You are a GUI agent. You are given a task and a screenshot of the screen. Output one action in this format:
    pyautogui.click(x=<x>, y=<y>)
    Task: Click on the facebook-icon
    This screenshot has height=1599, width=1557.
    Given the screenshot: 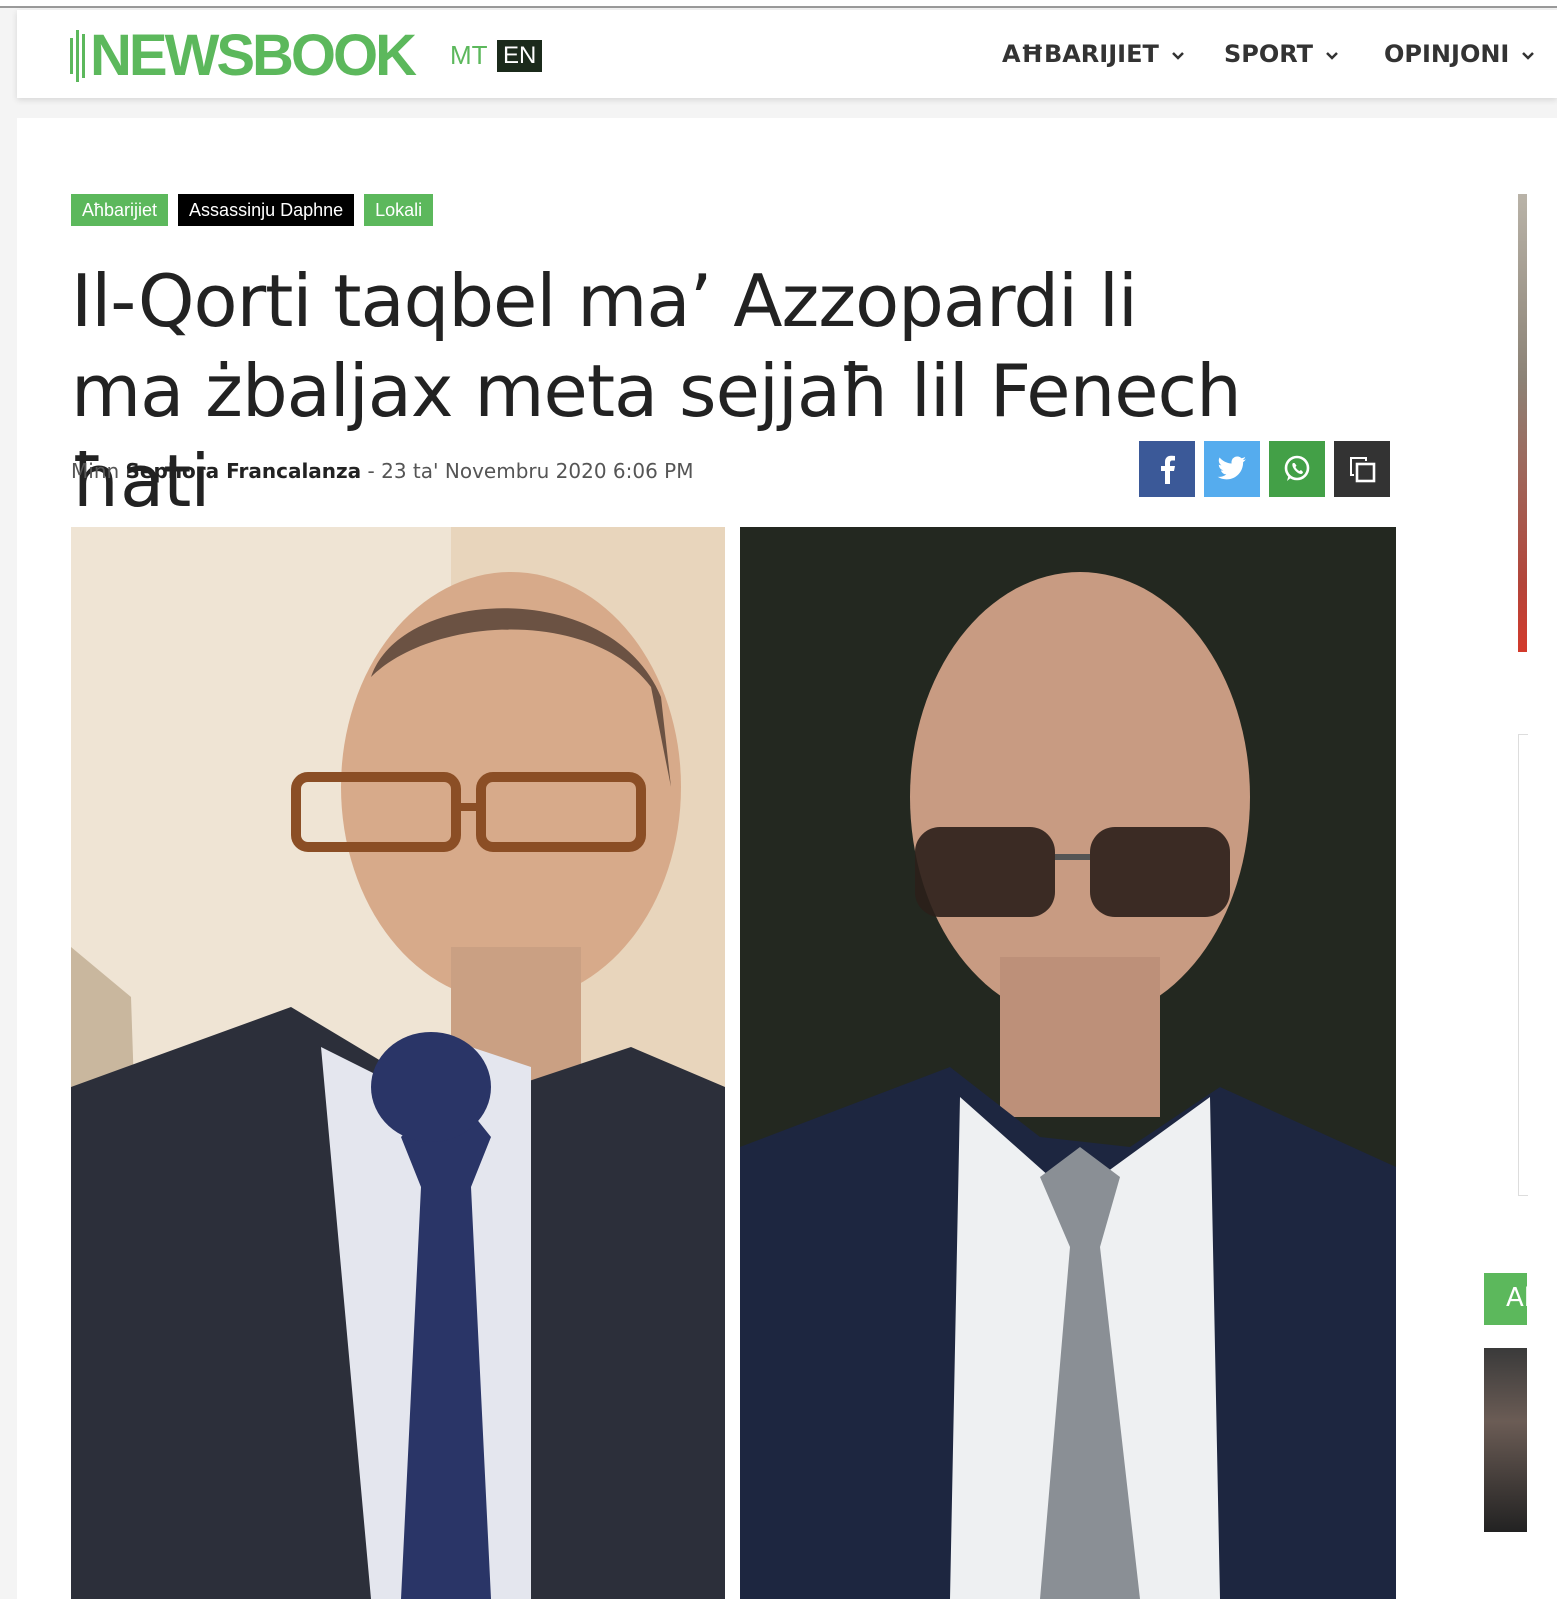 What is the action you would take?
    pyautogui.click(x=1168, y=469)
    